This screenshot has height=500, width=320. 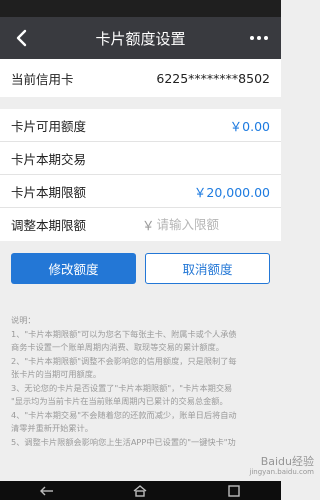 I want to click on watermark: Baidu经验 jingyan.baidu.com, so click(x=281, y=467).